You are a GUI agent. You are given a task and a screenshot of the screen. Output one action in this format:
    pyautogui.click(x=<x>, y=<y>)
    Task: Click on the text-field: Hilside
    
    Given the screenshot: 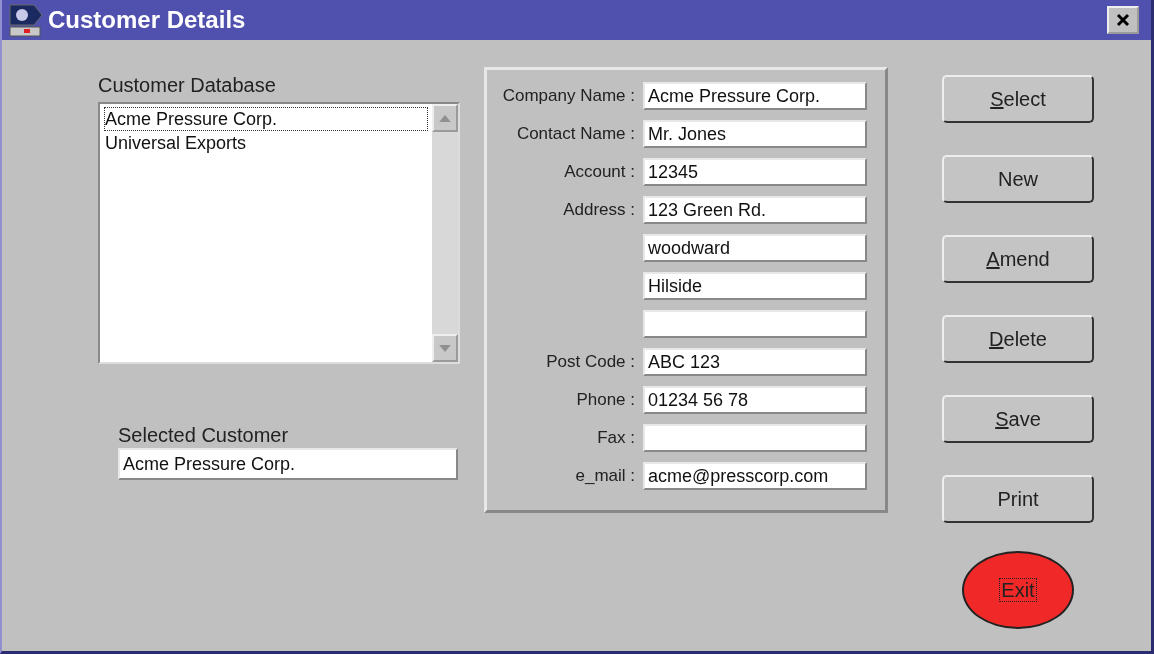 What is the action you would take?
    pyautogui.click(x=755, y=286)
    